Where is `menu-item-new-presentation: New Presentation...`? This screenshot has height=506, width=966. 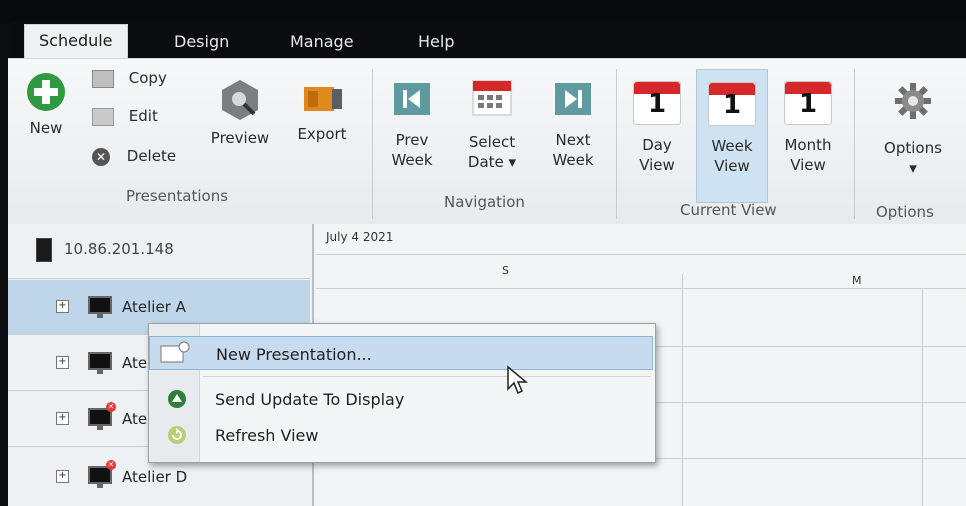 menu-item-new-presentation: New Presentation... is located at coordinates (401, 353).